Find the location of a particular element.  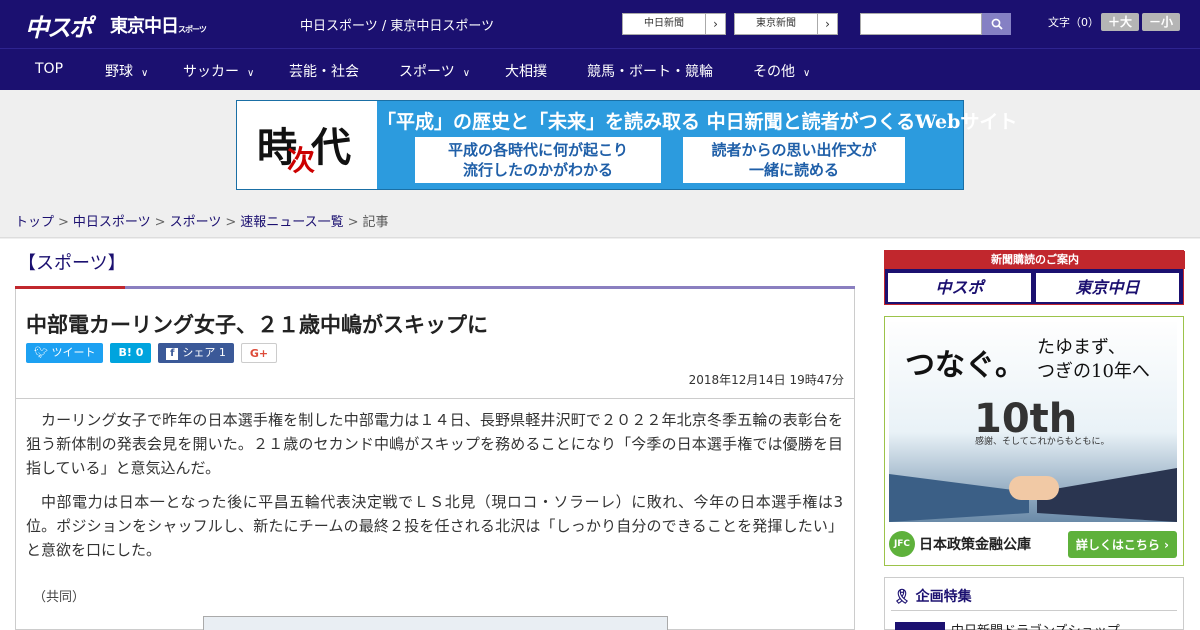

nav-item-label: TOP is located at coordinates (49, 69).